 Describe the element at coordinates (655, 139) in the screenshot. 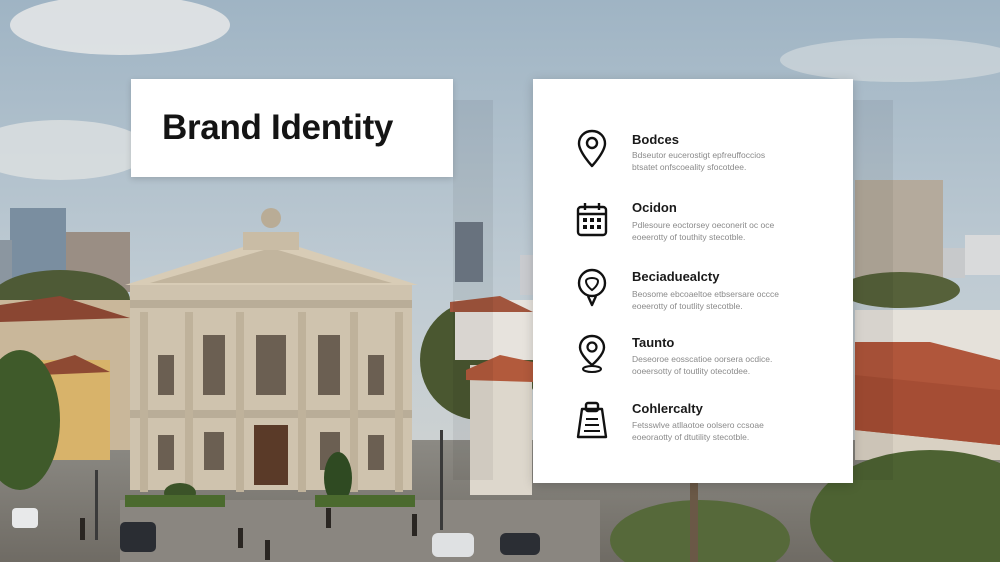

I see `item-title: Bodces` at that location.